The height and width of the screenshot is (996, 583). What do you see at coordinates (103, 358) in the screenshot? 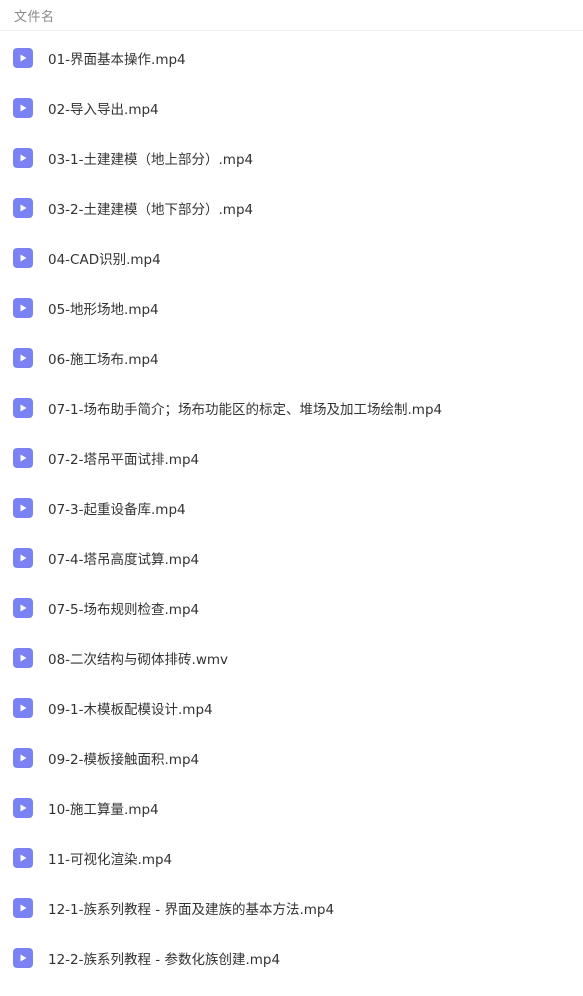
I see `file-name: 06-施工场布.mp4` at bounding box center [103, 358].